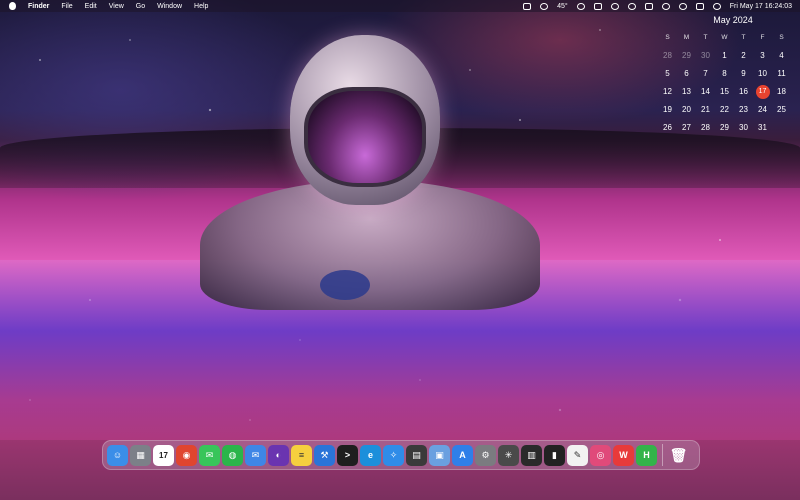 The width and height of the screenshot is (800, 500). I want to click on weather-temperature: 45°, so click(562, 6).